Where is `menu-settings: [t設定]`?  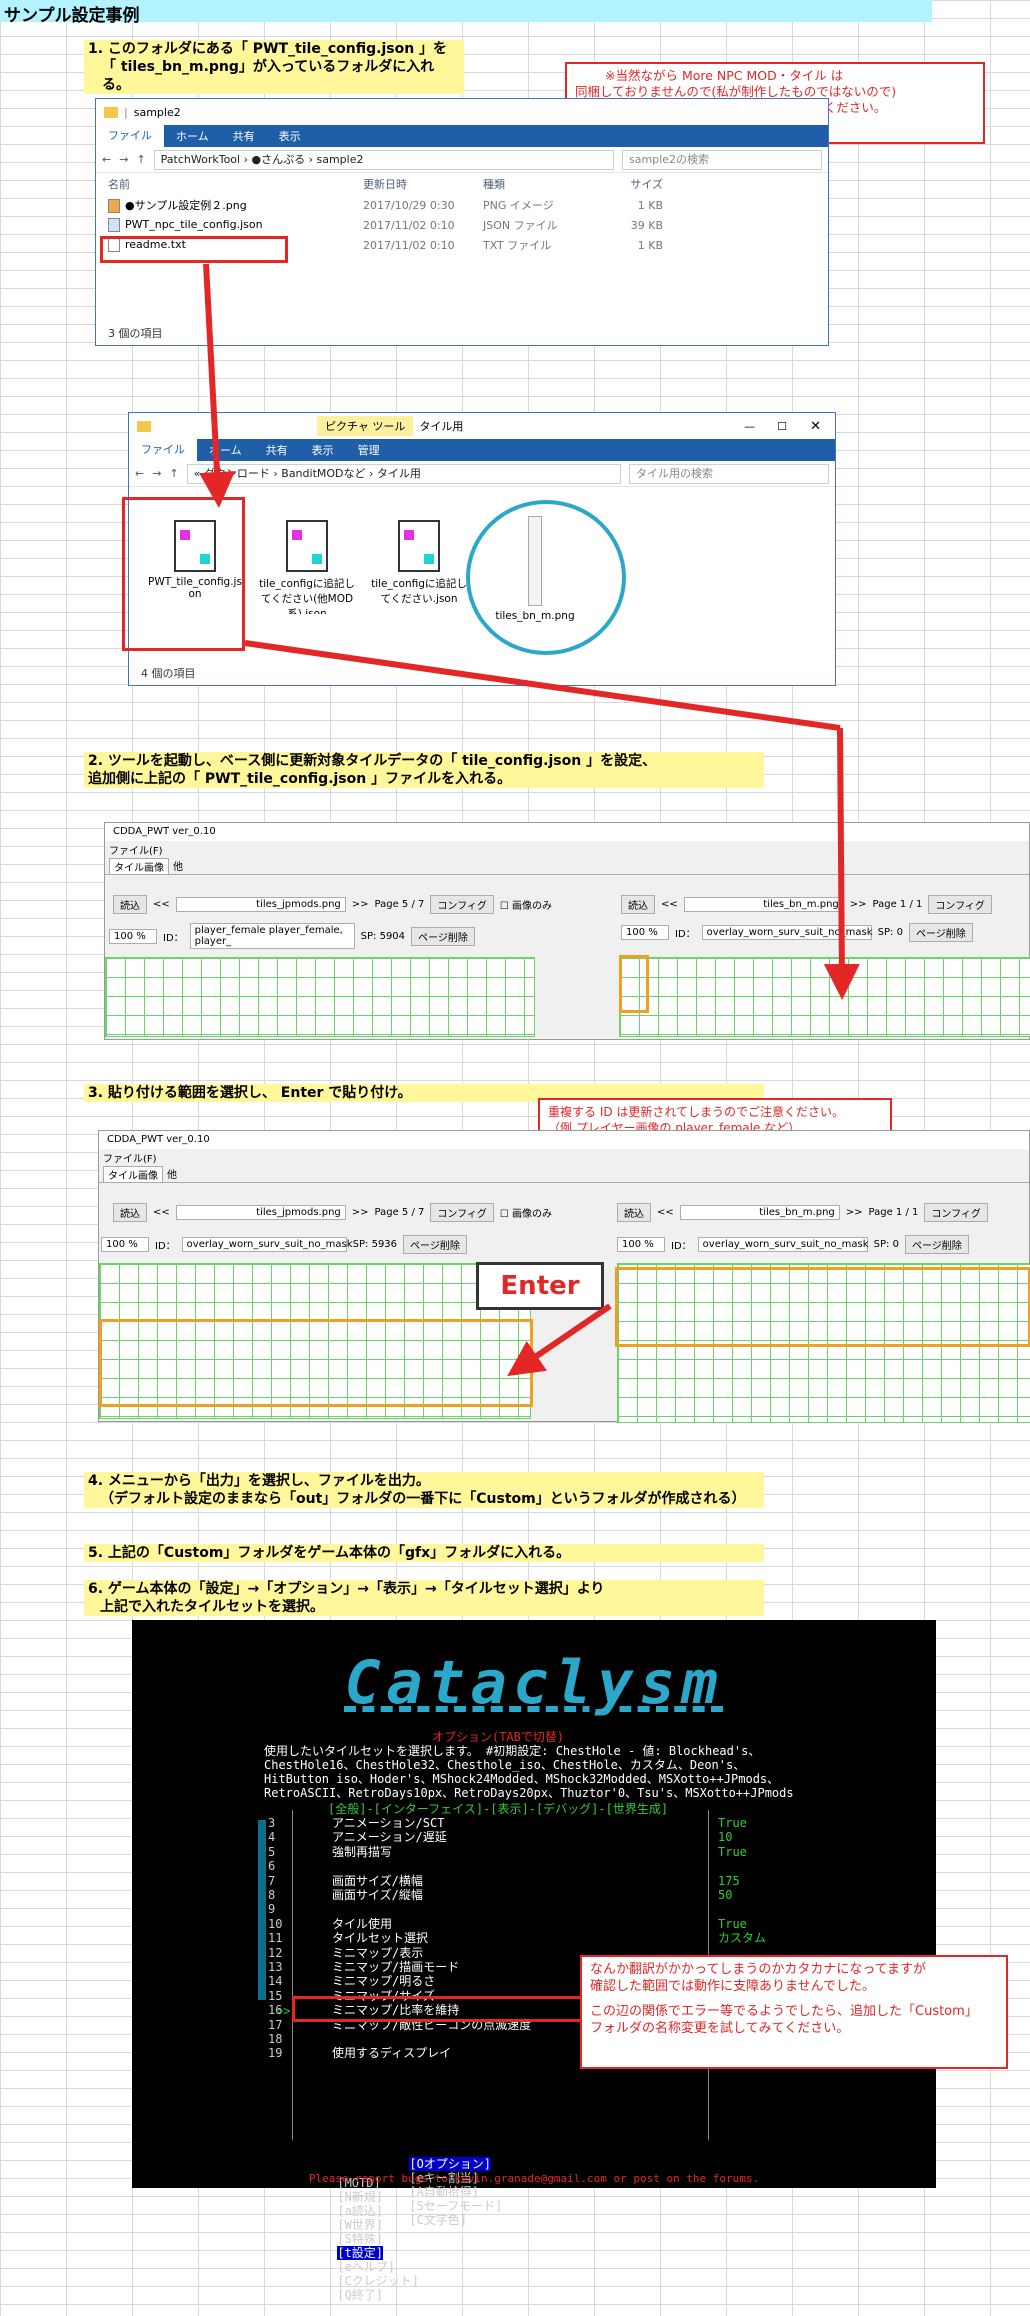 menu-settings: [t設定] is located at coordinates (360, 2253).